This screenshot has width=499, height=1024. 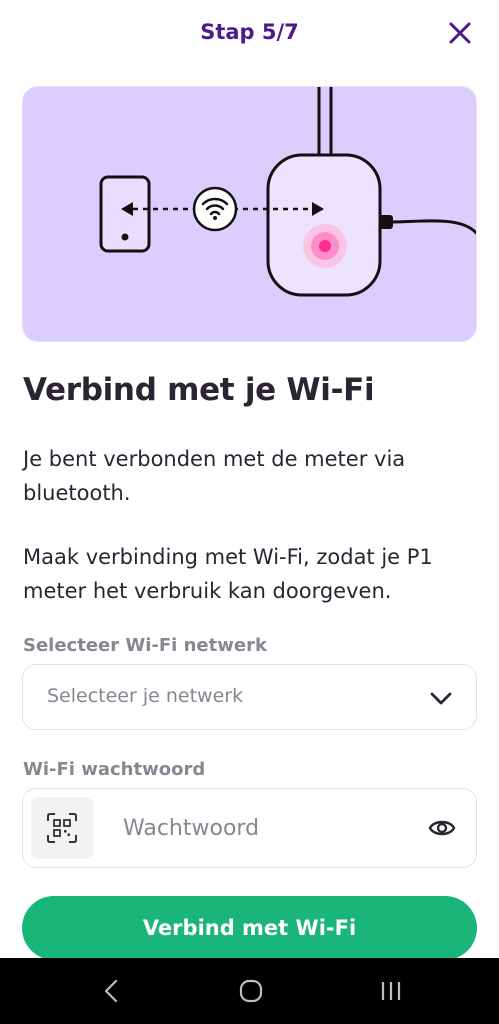 I want to click on close-icon, so click(x=460, y=33).